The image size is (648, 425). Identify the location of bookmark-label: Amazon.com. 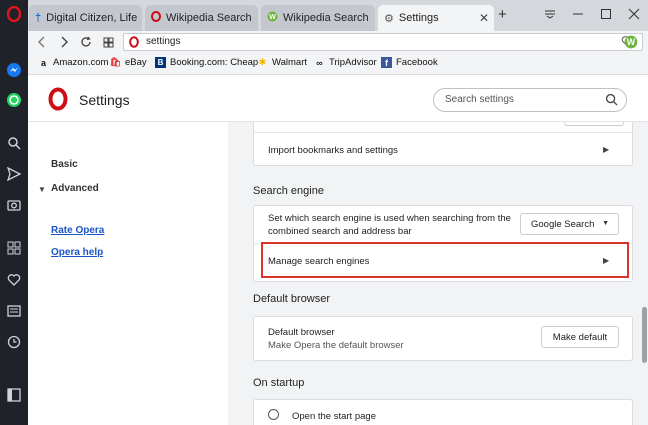
(81, 62).